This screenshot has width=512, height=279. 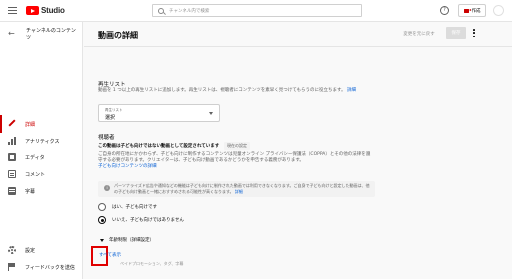 What do you see at coordinates (50, 267) in the screenshot?
I see `sidebar-item-label: フィードバックを送信` at bounding box center [50, 267].